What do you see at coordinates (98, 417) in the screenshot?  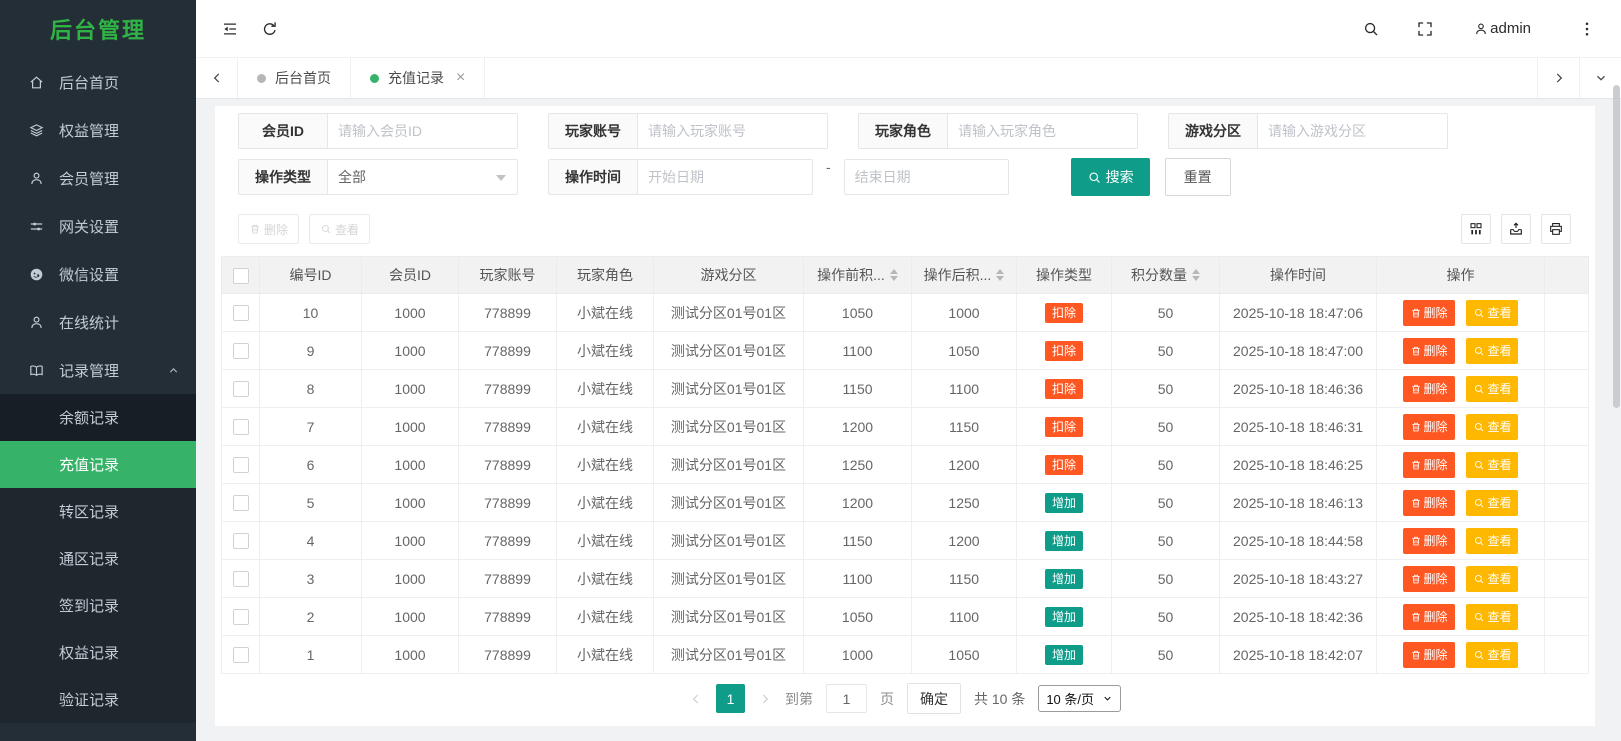 I see `submenu-item-balance-records: 余额记录` at bounding box center [98, 417].